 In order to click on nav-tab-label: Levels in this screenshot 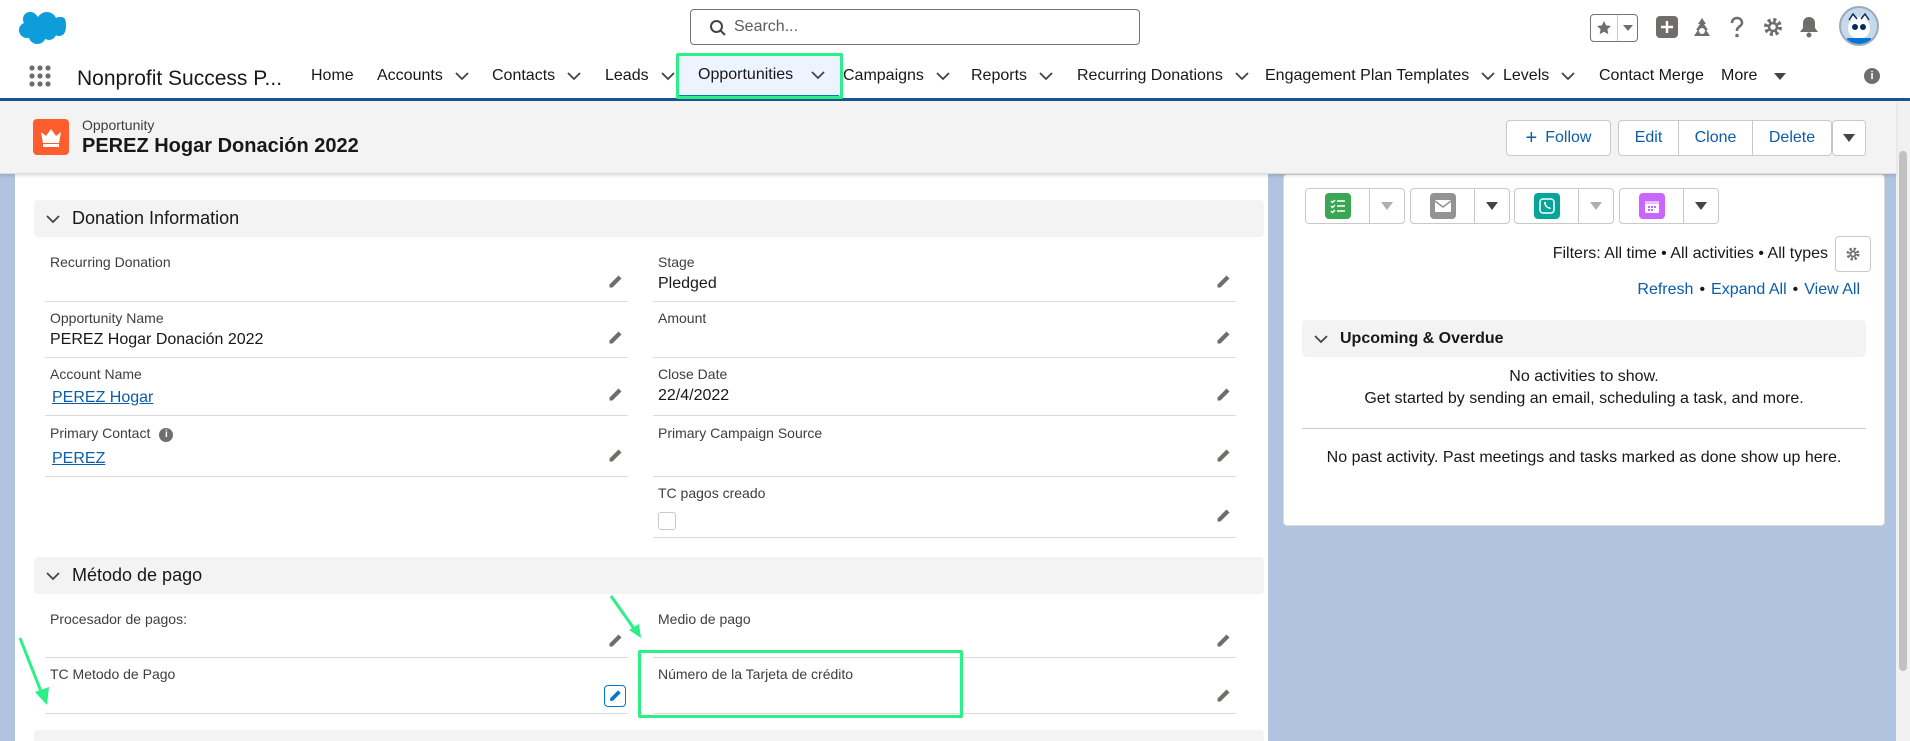, I will do `click(1526, 75)`.